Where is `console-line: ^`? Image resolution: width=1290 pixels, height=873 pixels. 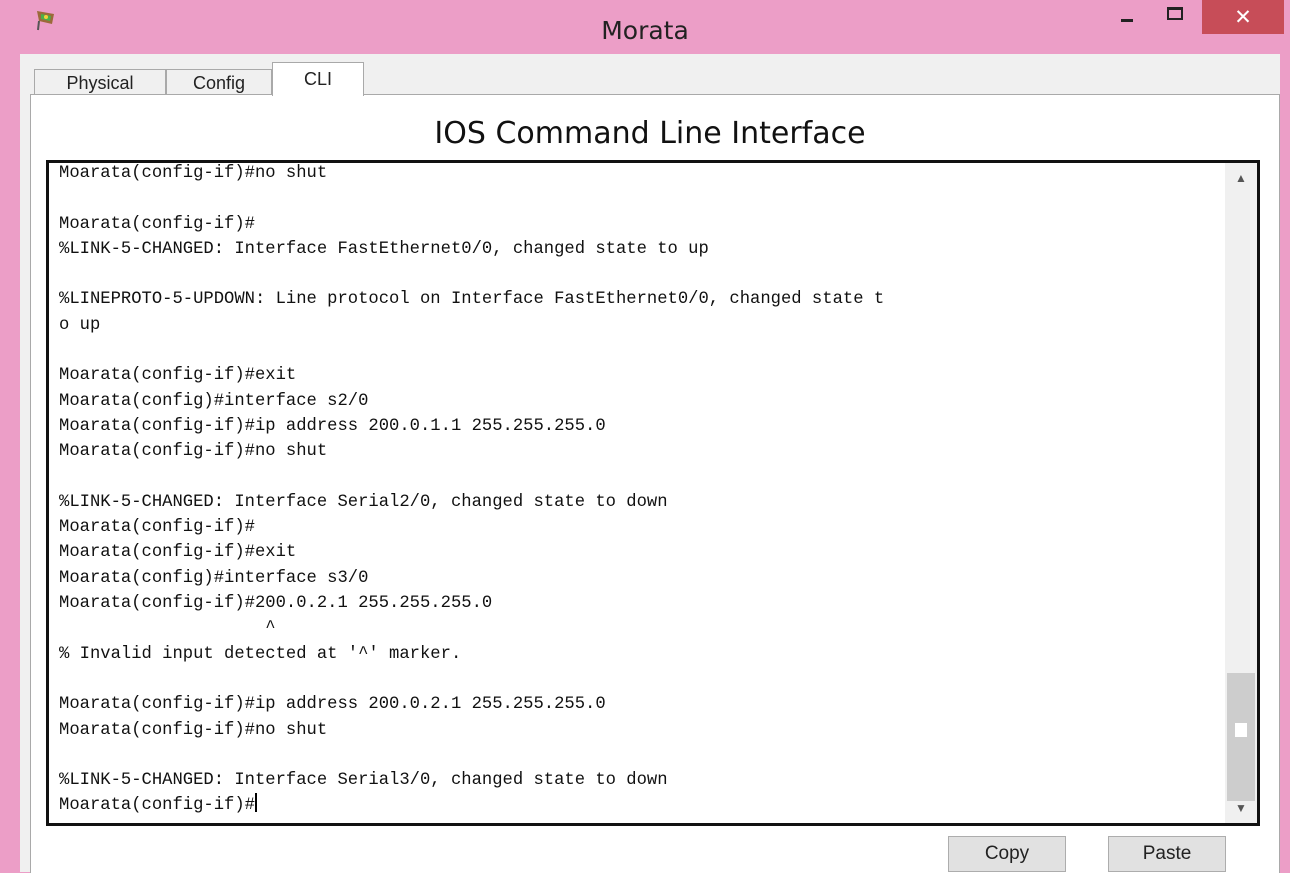 console-line: ^ is located at coordinates (270, 629).